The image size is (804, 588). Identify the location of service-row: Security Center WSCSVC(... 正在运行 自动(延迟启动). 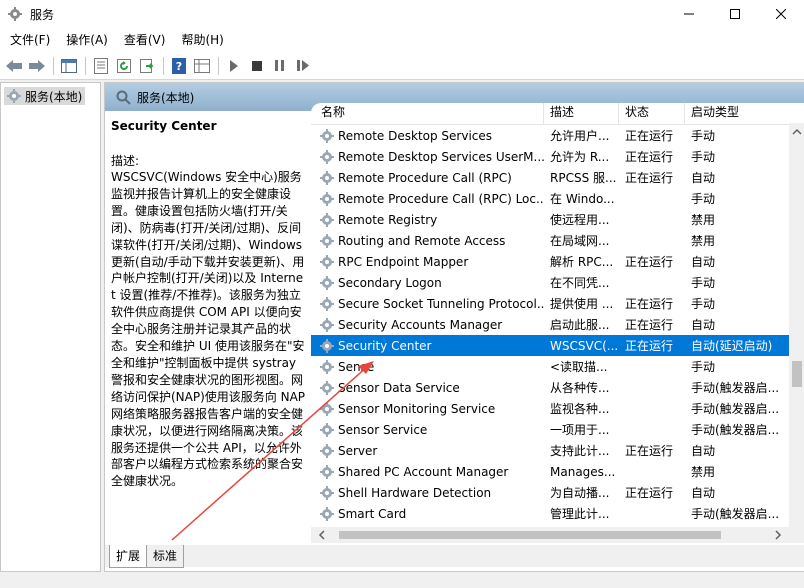
(550, 345).